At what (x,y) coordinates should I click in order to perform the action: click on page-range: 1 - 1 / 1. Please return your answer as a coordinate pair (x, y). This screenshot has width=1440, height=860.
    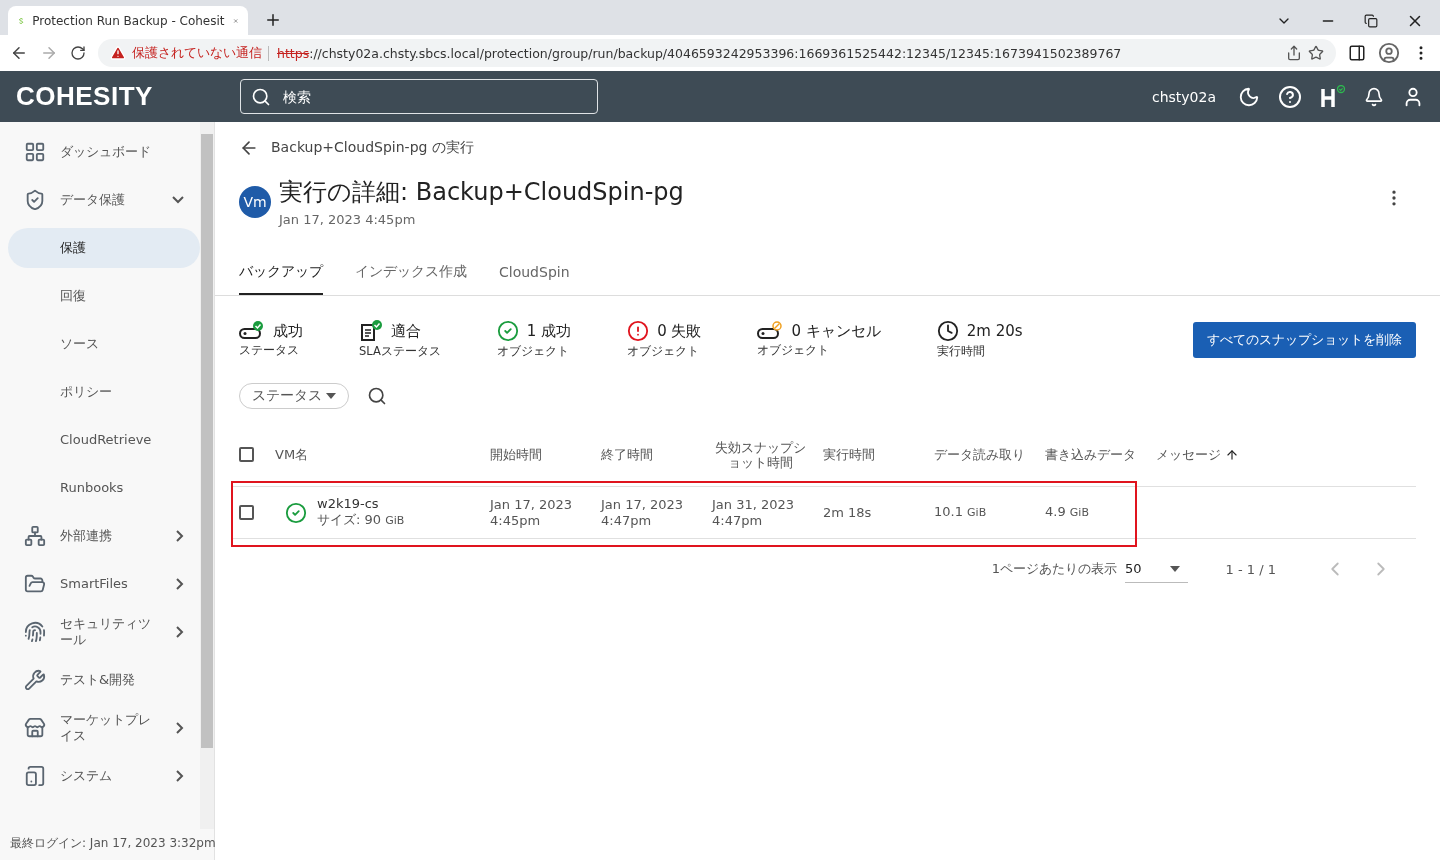
    Looking at the image, I should click on (1250, 569).